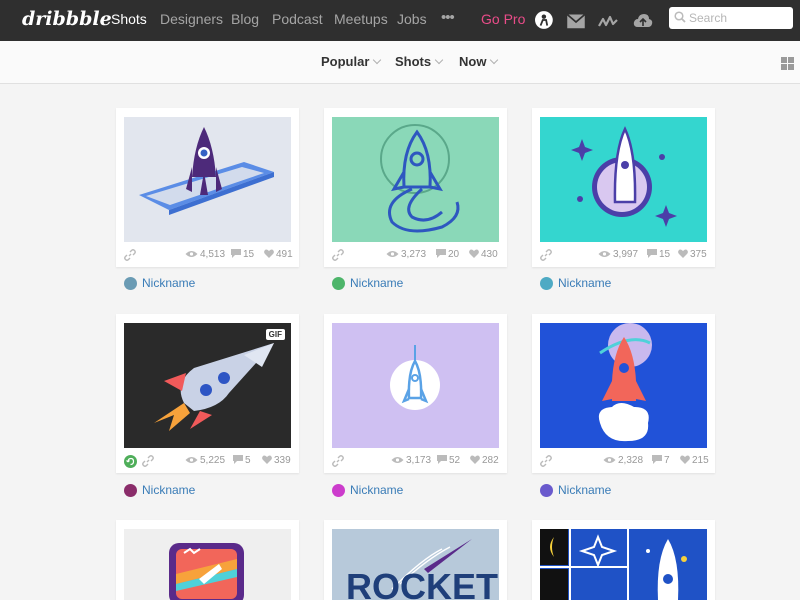  What do you see at coordinates (206, 171) in the screenshot?
I see `rocket-phone-illustration` at bounding box center [206, 171].